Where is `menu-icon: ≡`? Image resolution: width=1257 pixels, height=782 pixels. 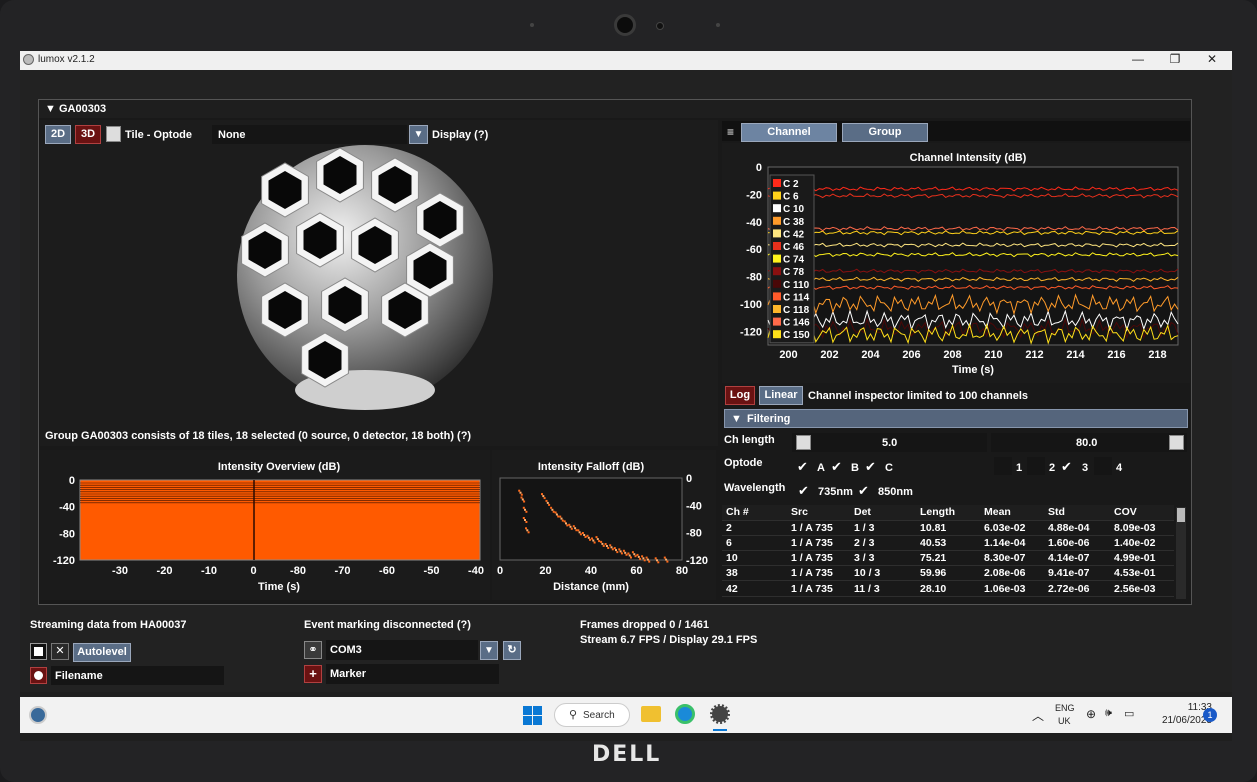 menu-icon: ≡ is located at coordinates (730, 132).